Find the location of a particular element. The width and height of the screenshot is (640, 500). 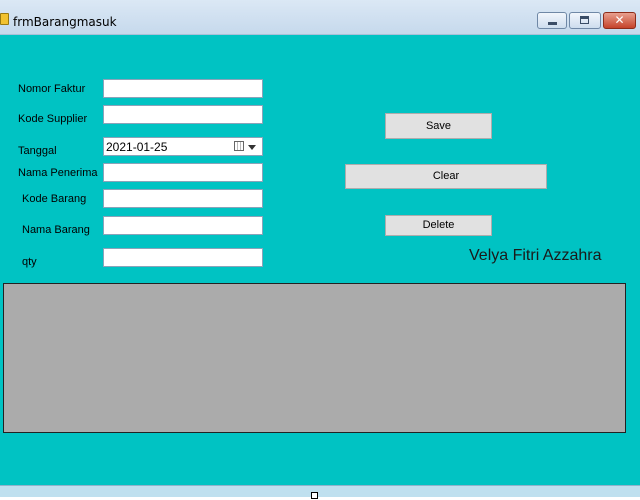

label-tanggal: Tanggal is located at coordinates (37, 151).